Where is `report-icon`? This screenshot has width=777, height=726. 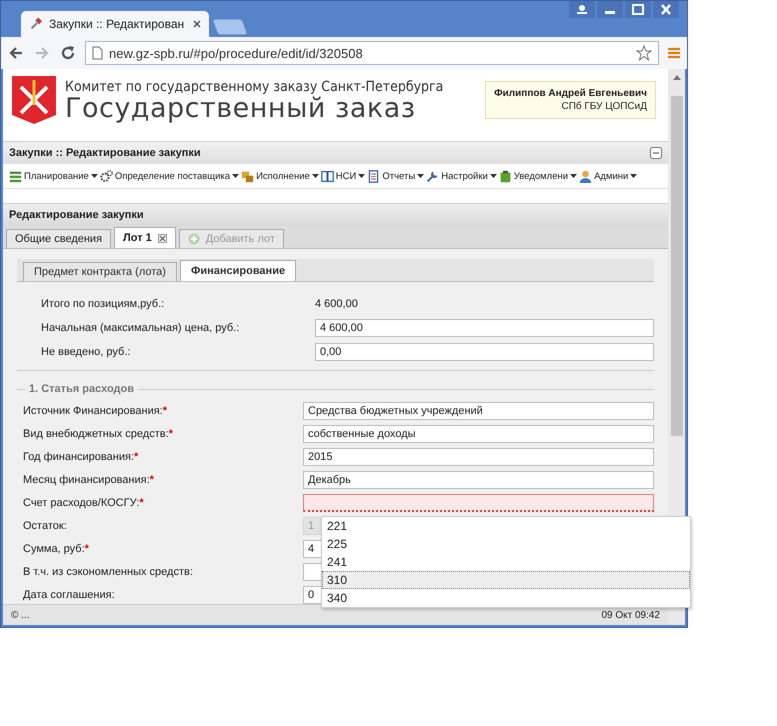 report-icon is located at coordinates (373, 176).